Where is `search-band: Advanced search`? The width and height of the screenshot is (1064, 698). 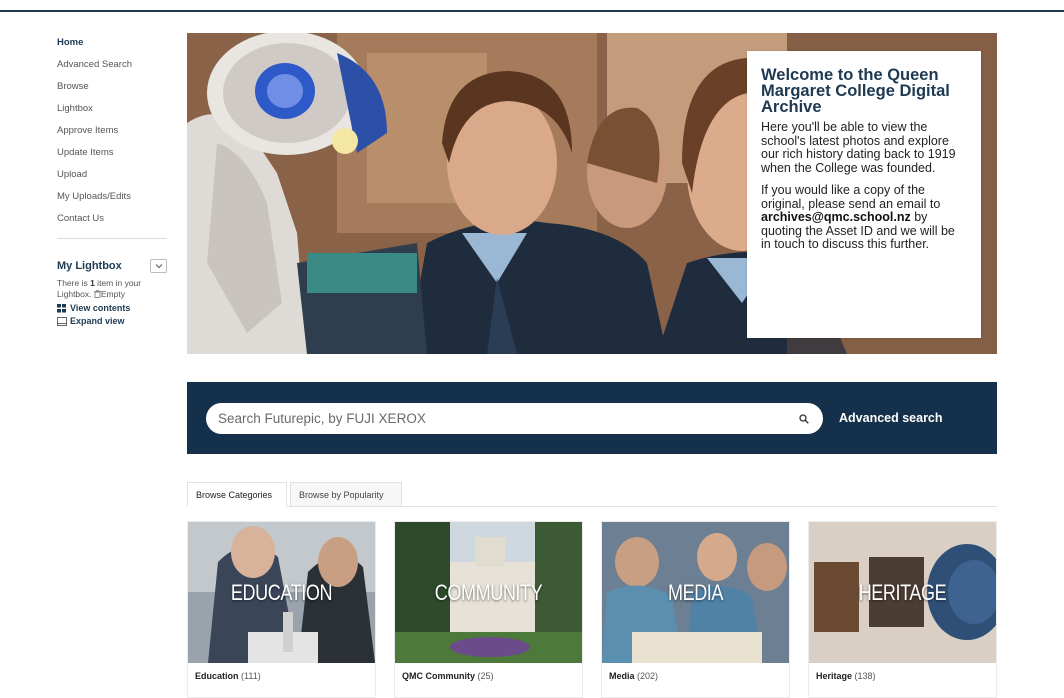 search-band: Advanced search is located at coordinates (592, 418).